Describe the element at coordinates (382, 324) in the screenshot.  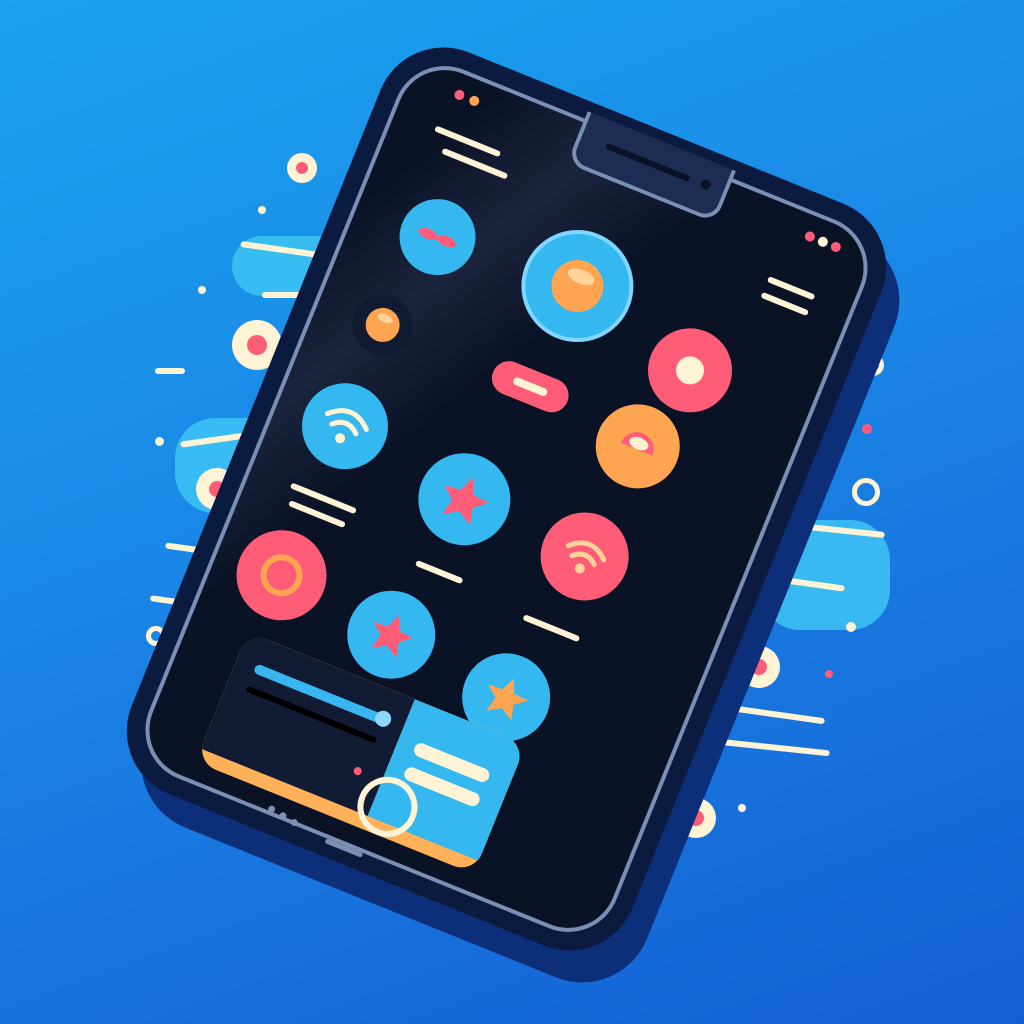
I see `orb-small-icon` at that location.